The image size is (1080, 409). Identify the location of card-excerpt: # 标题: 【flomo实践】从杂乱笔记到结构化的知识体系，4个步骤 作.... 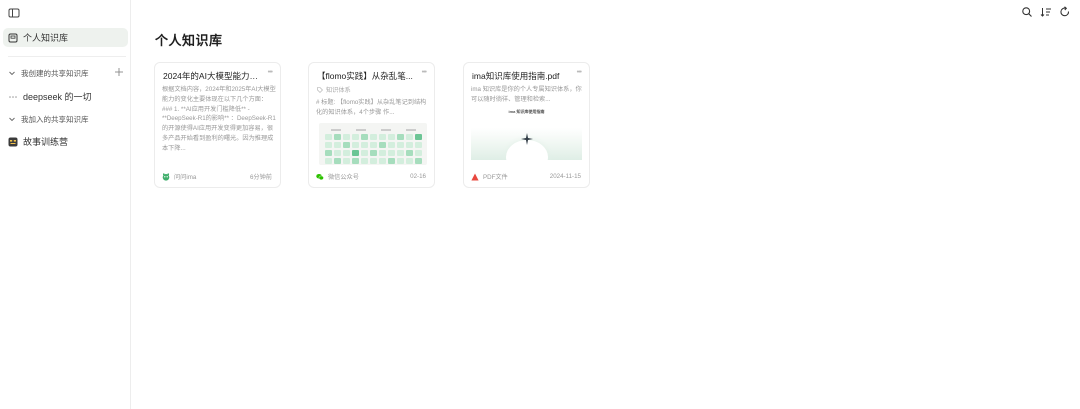
(371, 107).